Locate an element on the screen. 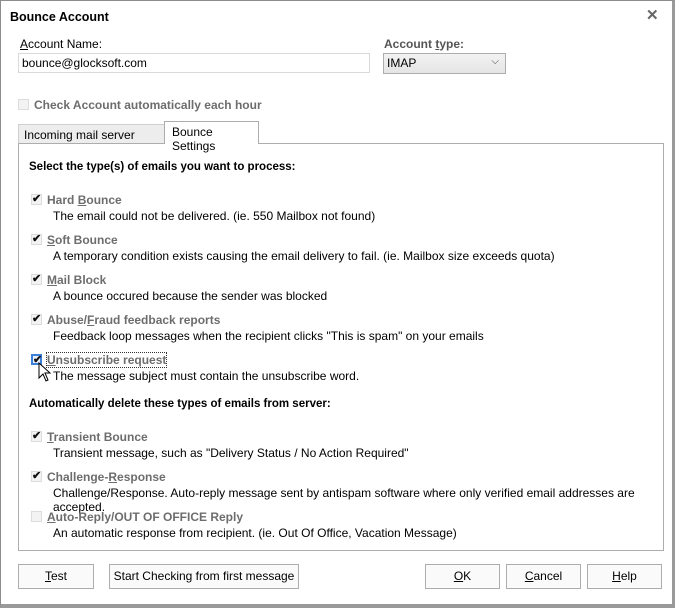 The width and height of the screenshot is (676, 609). process-item-label: Soft Bounce is located at coordinates (82, 240).